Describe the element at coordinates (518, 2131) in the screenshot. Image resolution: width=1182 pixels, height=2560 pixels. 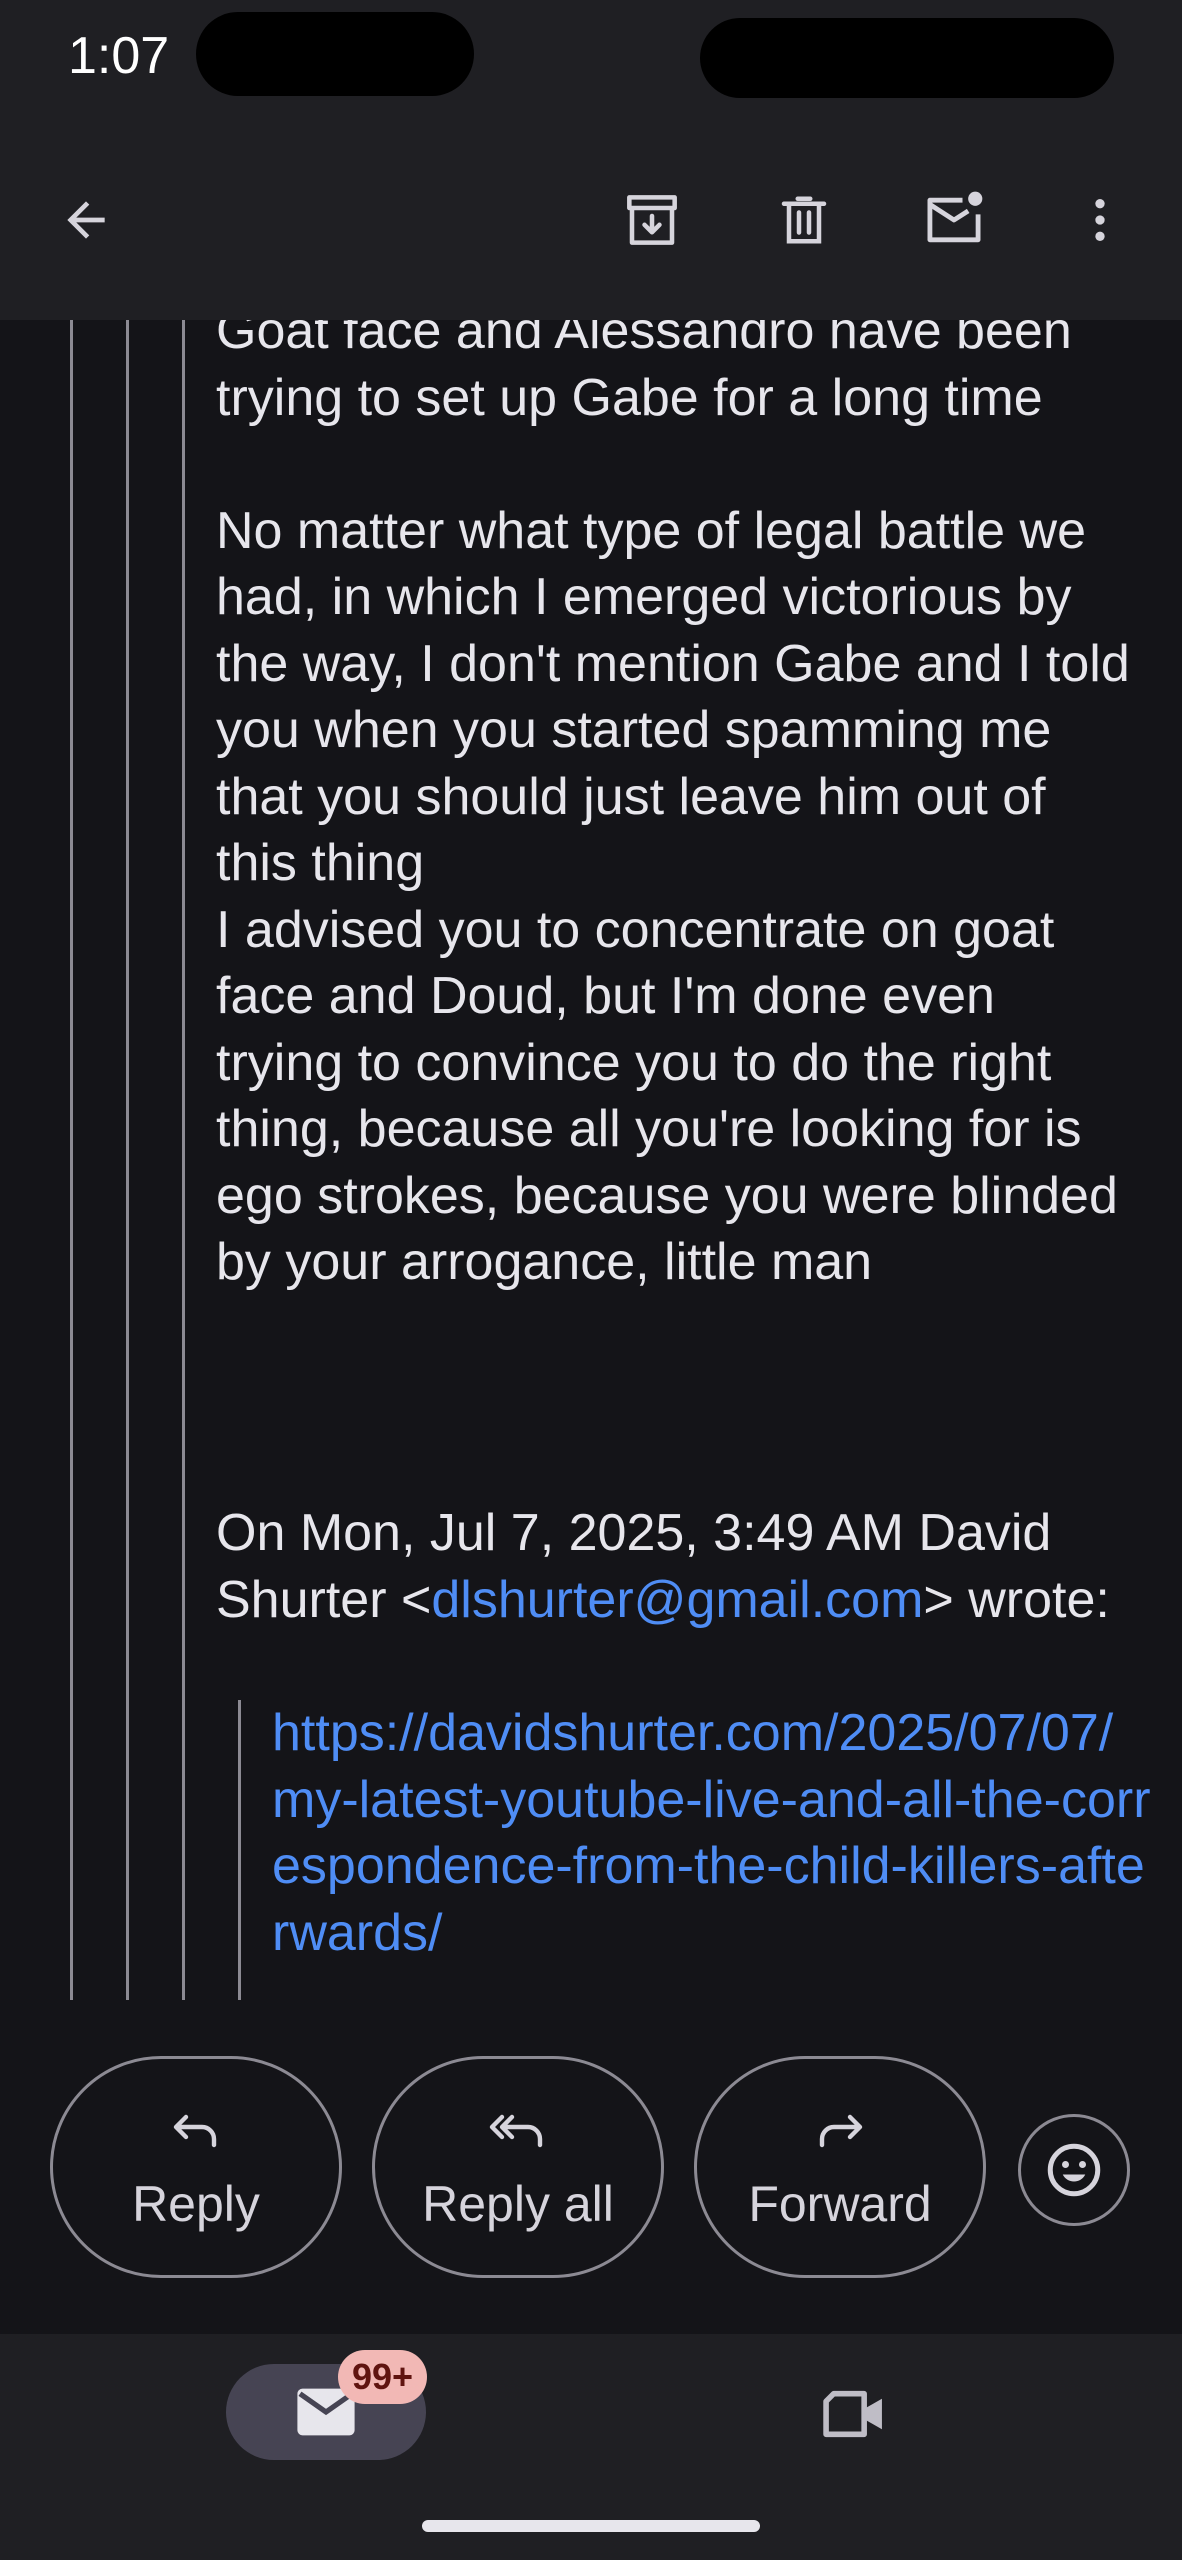
I see `reply-all-icon` at that location.